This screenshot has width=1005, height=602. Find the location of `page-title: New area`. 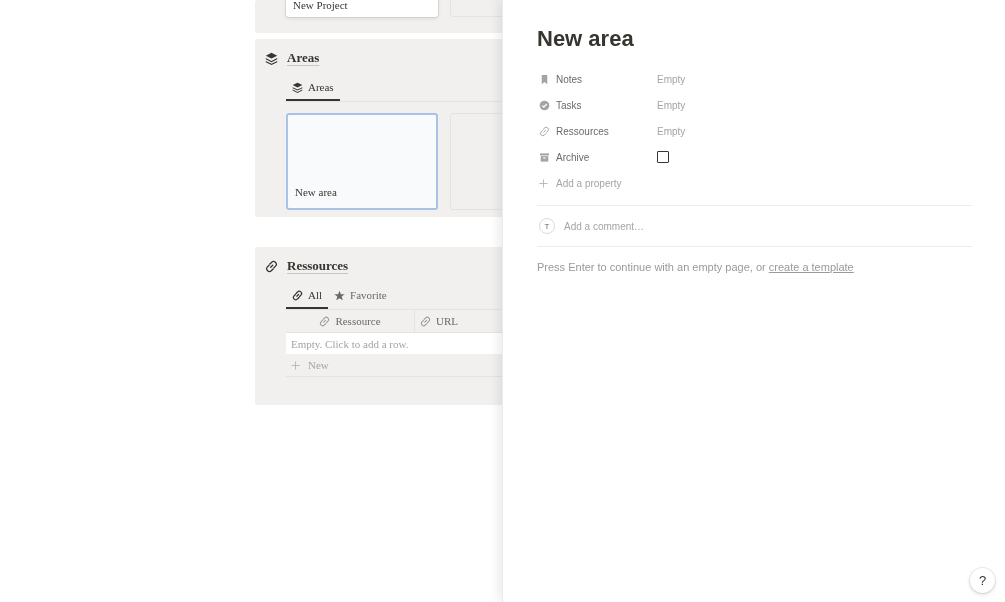

page-title: New area is located at coordinates (754, 39).